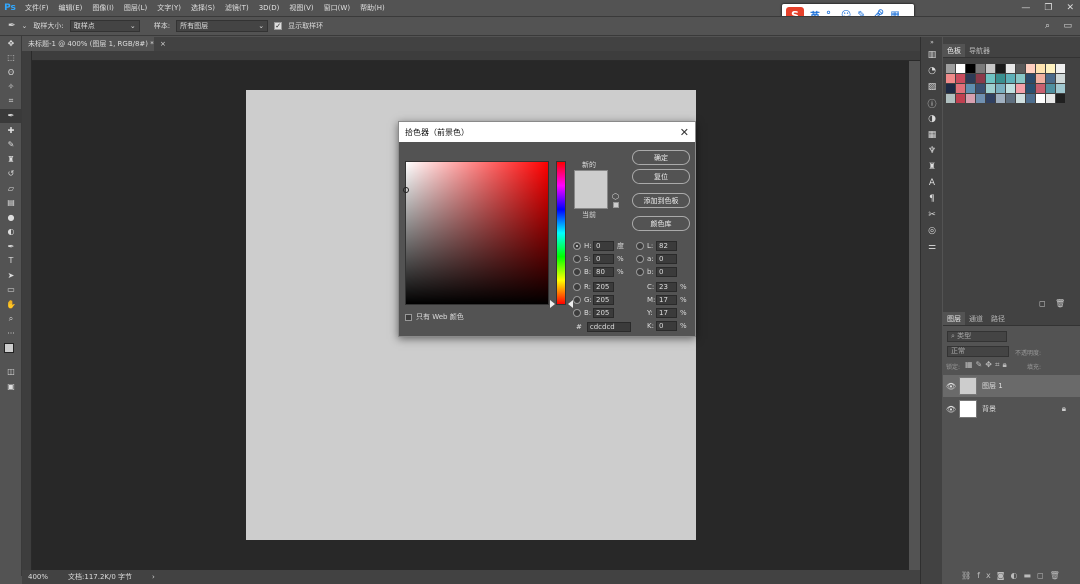  I want to click on clone-source-icon: ♜, so click(932, 167).